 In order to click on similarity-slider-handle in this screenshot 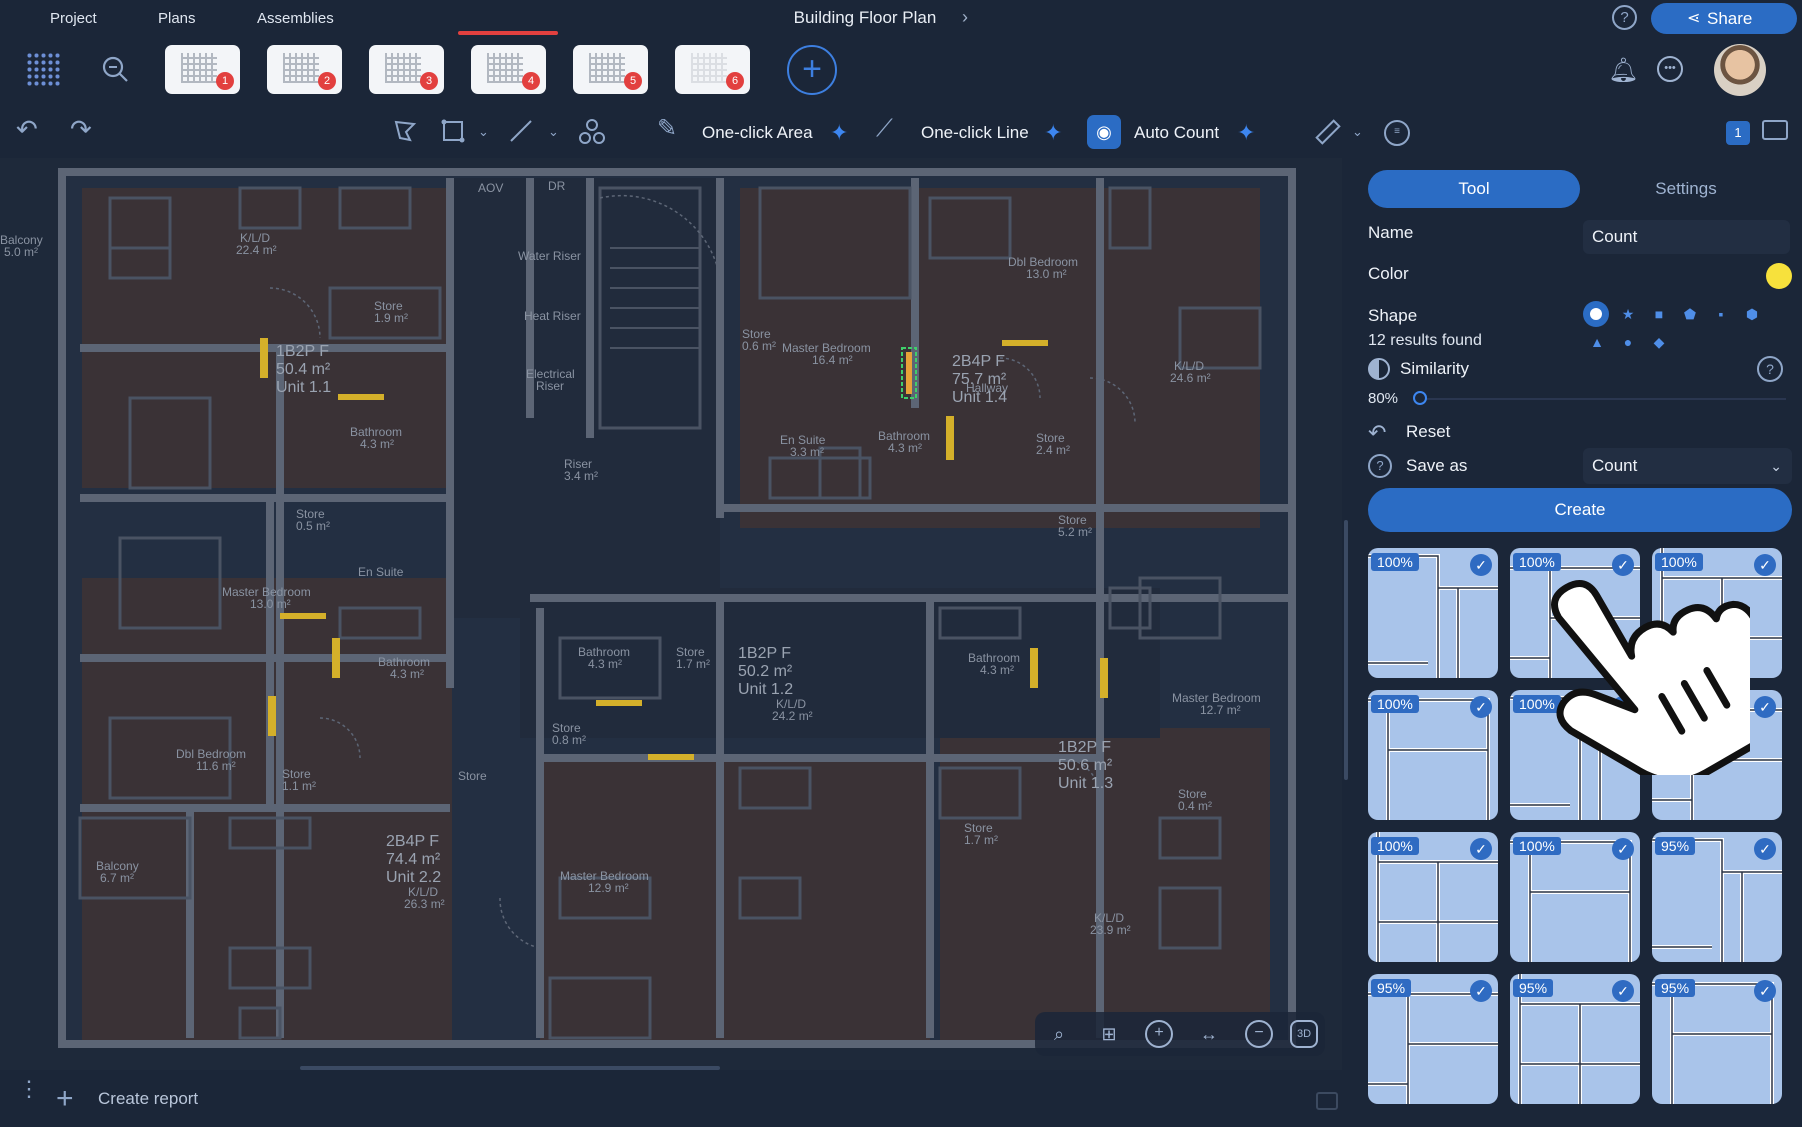, I will do `click(1420, 398)`.